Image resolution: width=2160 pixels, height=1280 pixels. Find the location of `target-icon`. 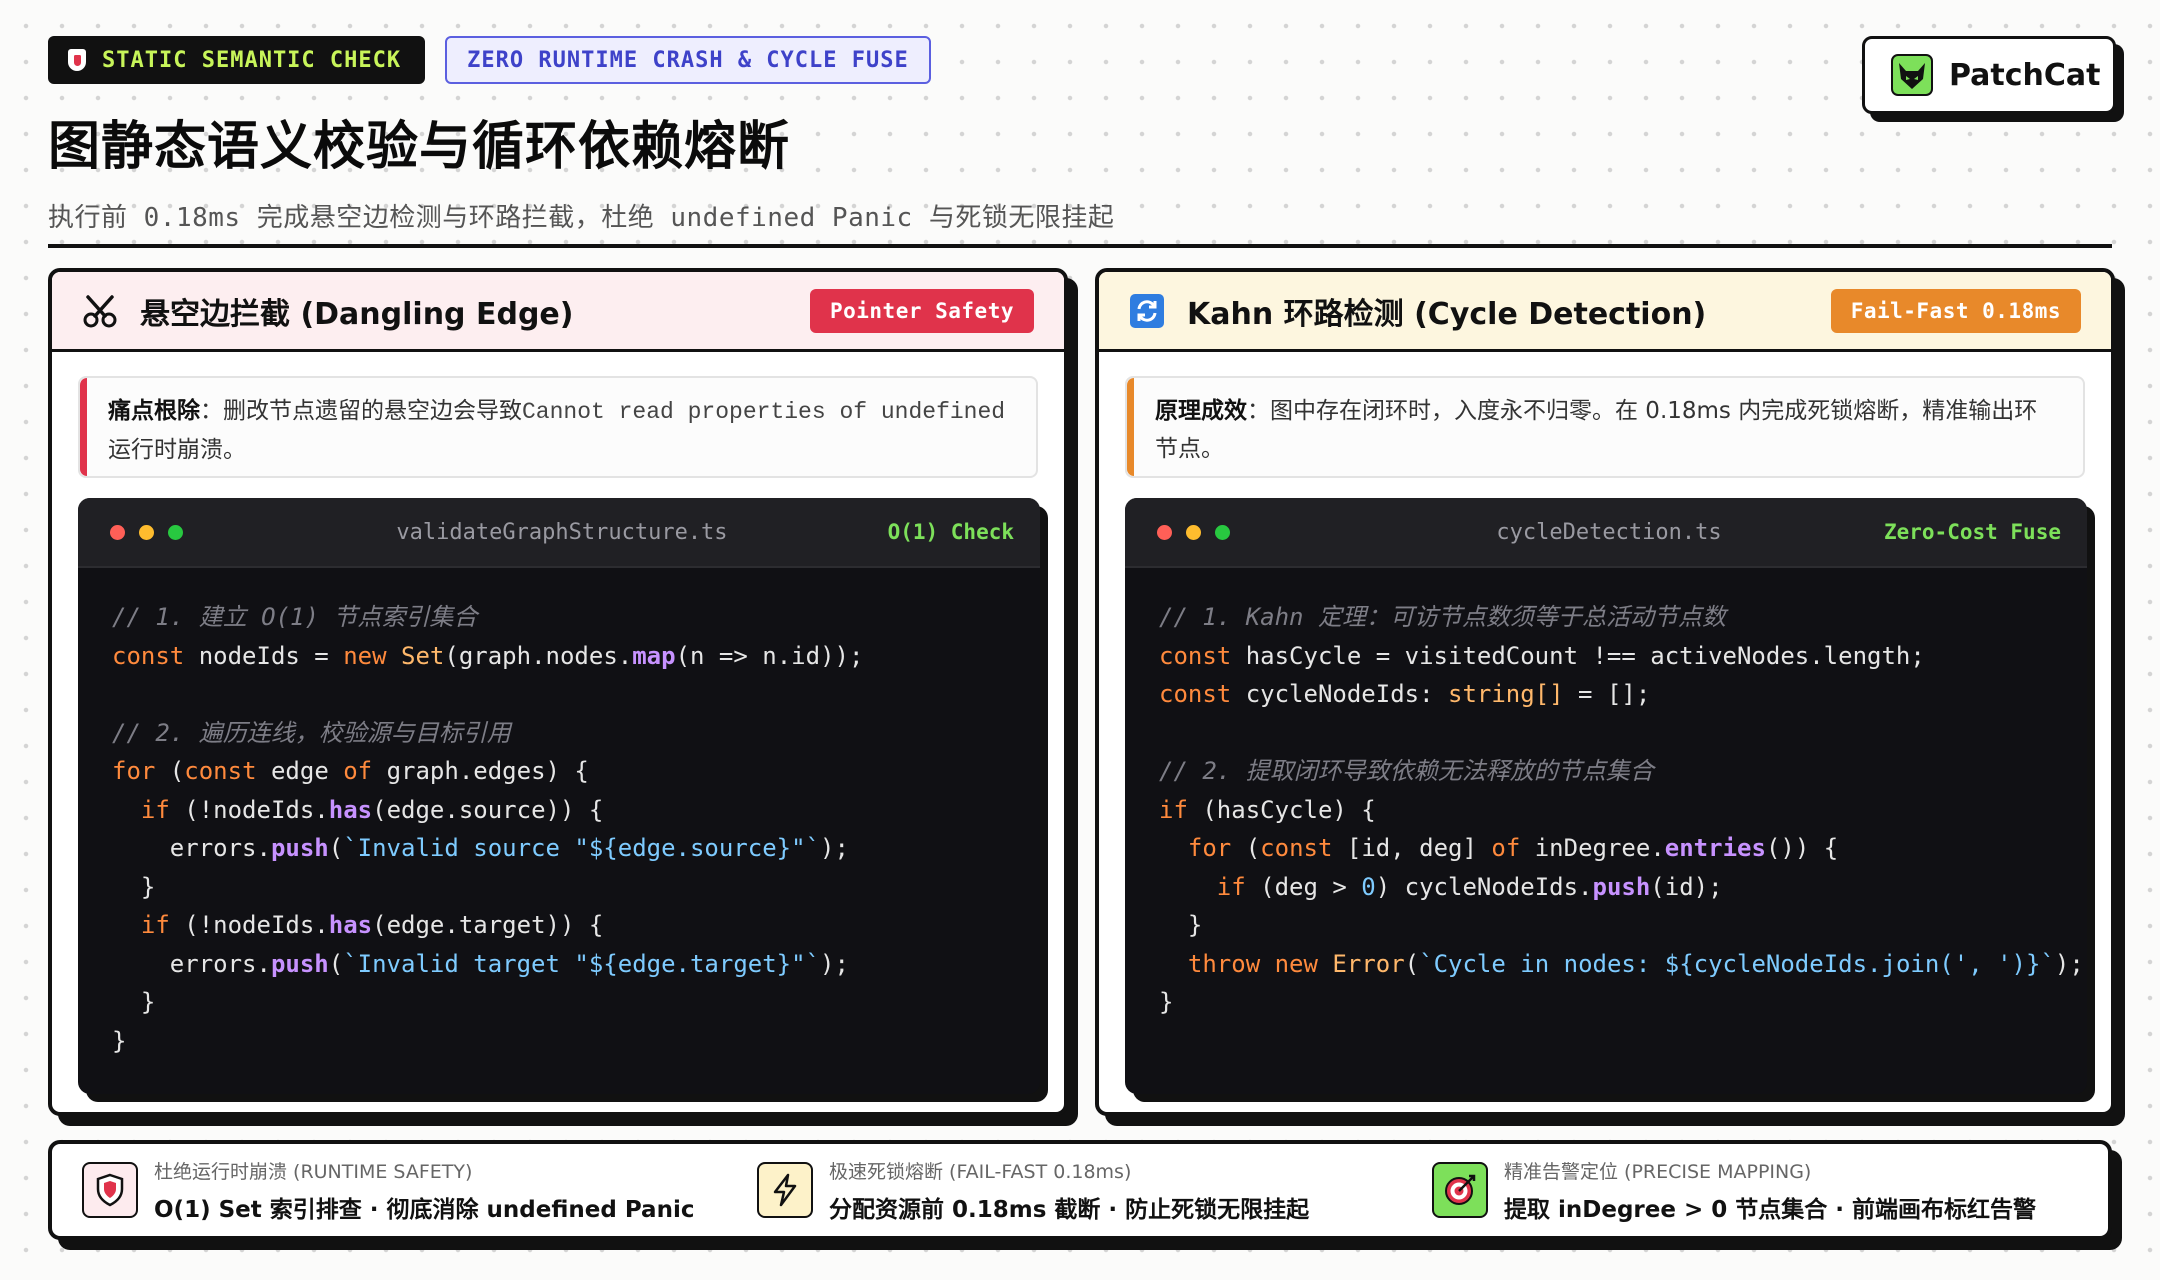

target-icon is located at coordinates (1460, 1190).